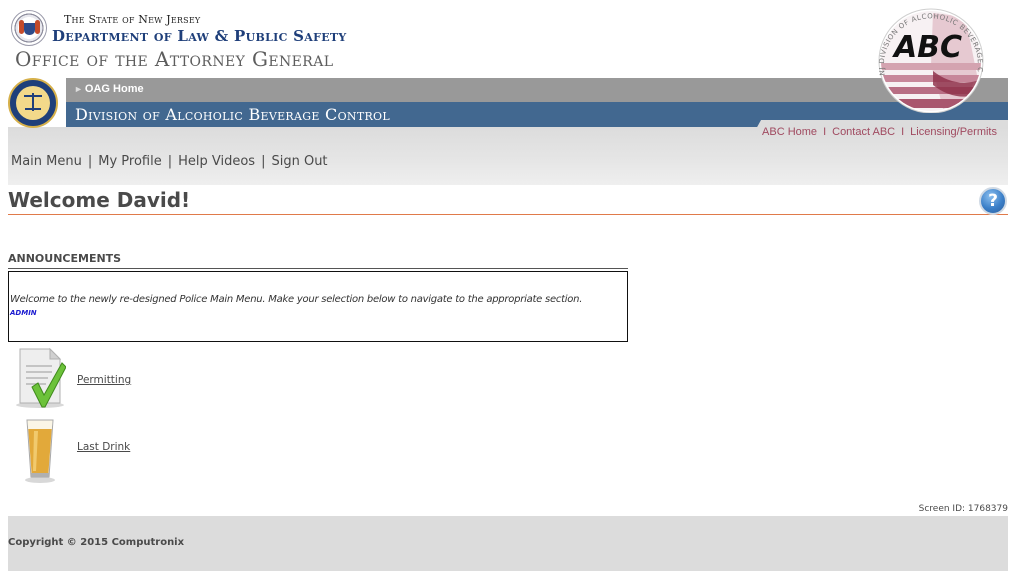  Describe the element at coordinates (927, 47) in the screenshot. I see `abc-logo-text: ABC` at that location.